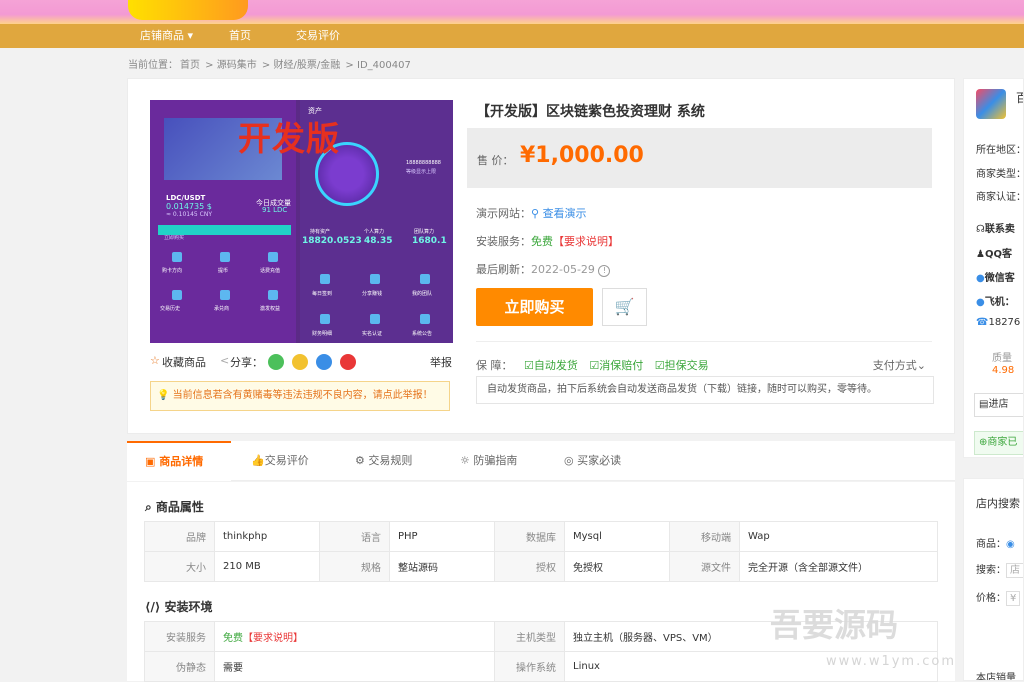  I want to click on tab-details: ▣ 商品详情, so click(179, 461).